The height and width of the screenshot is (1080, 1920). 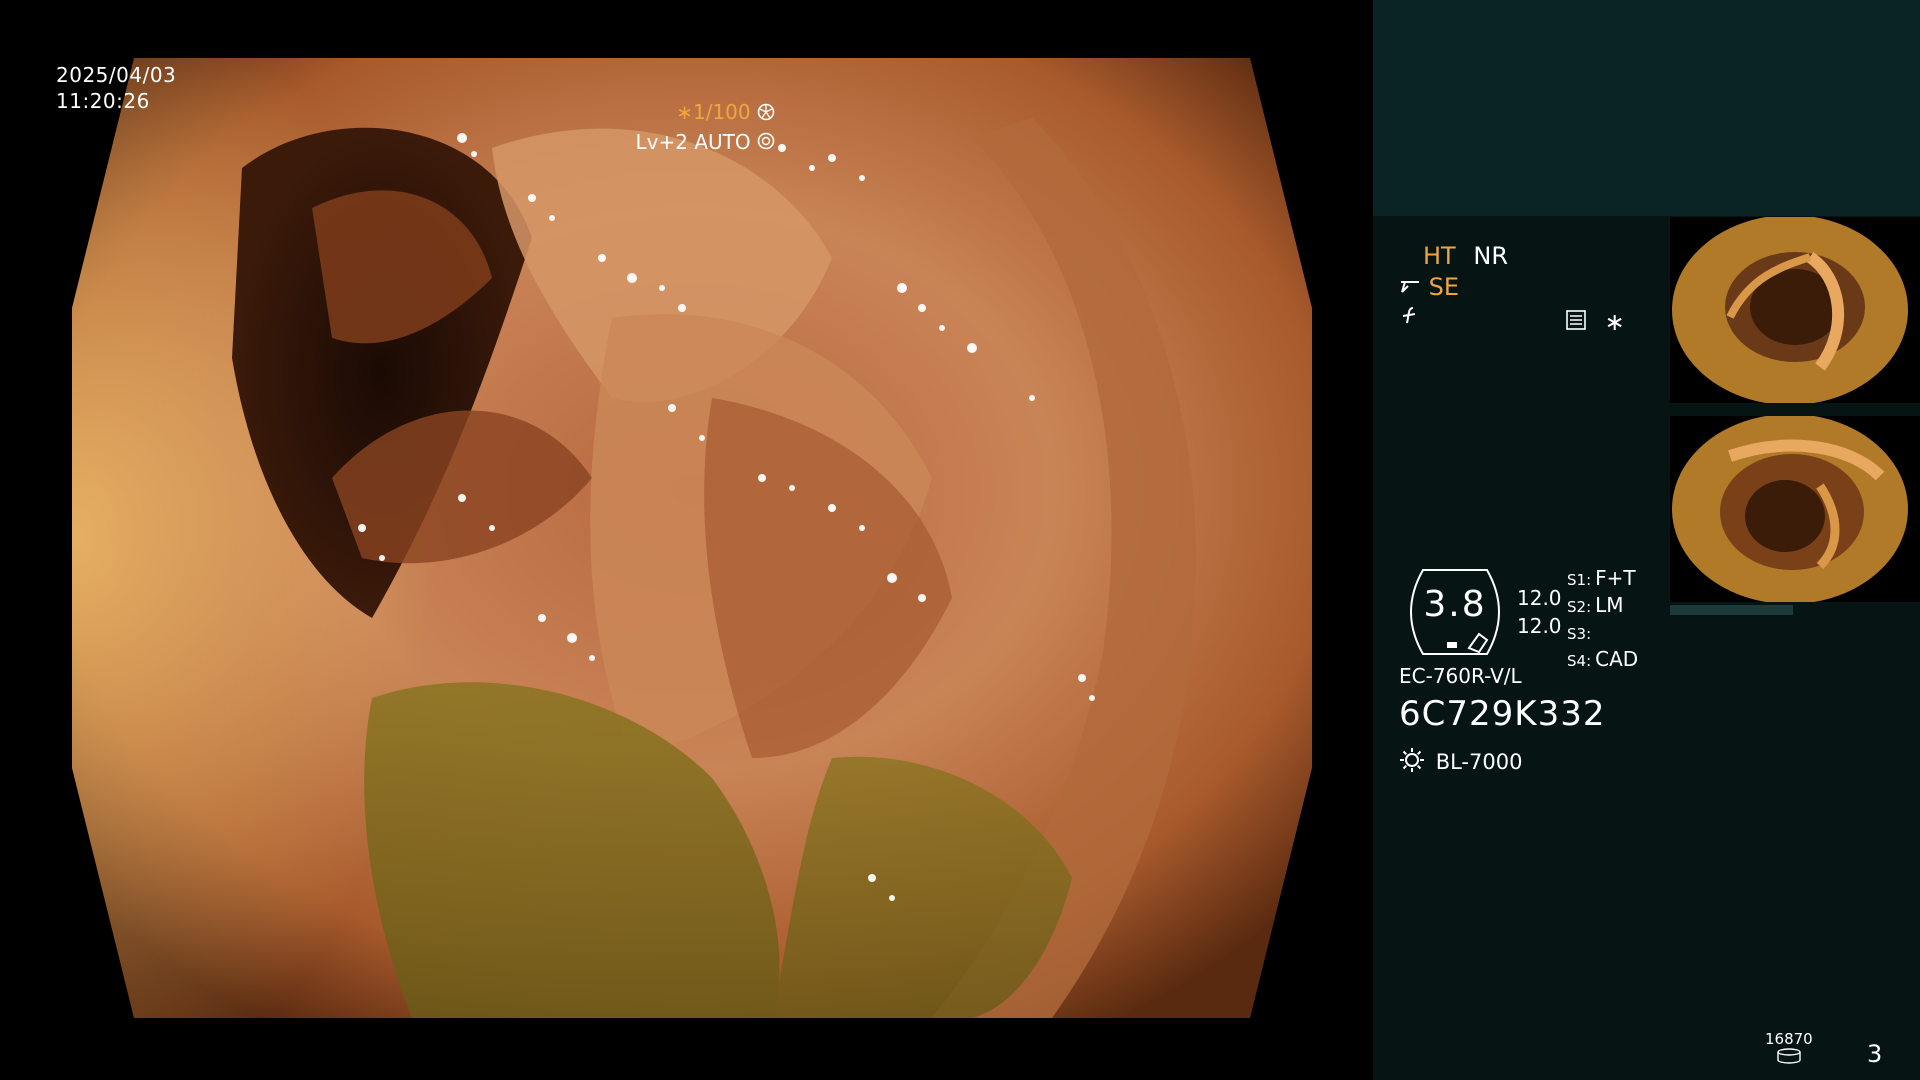 I want to click on switch-settings: S1: F+T S2: LM S3: S4: CAD, so click(x=1602, y=620).